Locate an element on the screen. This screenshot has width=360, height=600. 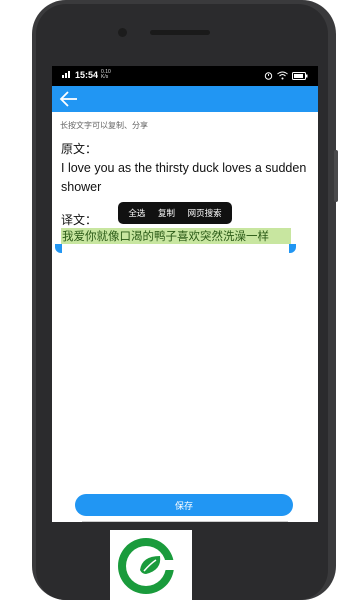
translation-text-selected: 我爱你就像口渴的鸭子喜欢突然洗澡一样 is located at coordinates (176, 236).